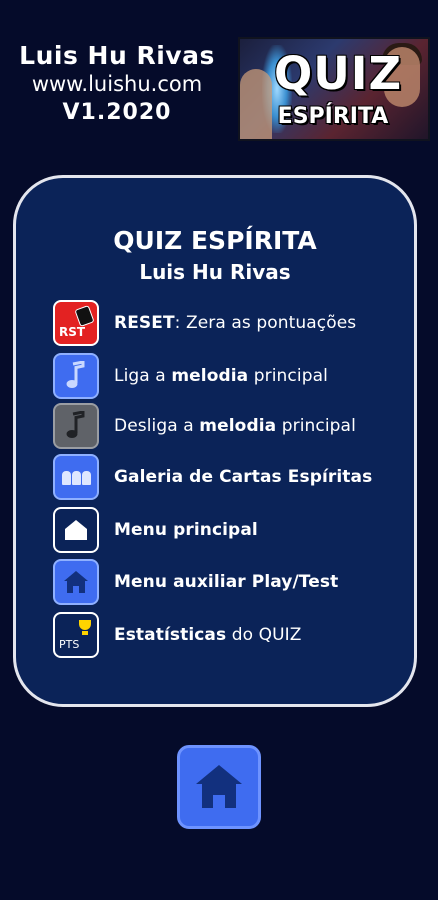  I want to click on legend-row-music-off: Desliga a melodia principal, so click(204, 426).